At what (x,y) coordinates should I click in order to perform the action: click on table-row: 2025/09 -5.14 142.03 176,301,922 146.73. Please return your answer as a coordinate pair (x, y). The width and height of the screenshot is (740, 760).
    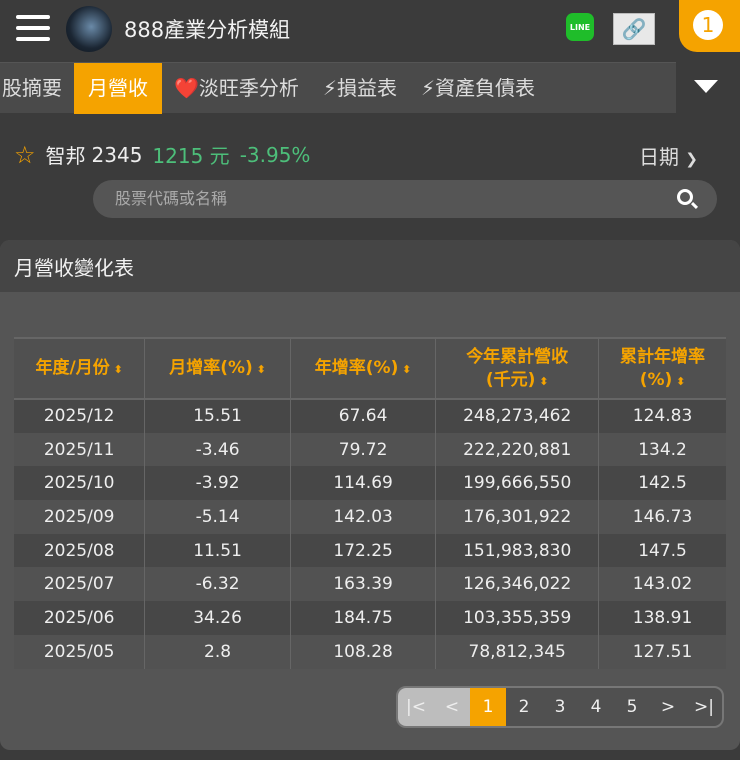
    Looking at the image, I should click on (370, 517).